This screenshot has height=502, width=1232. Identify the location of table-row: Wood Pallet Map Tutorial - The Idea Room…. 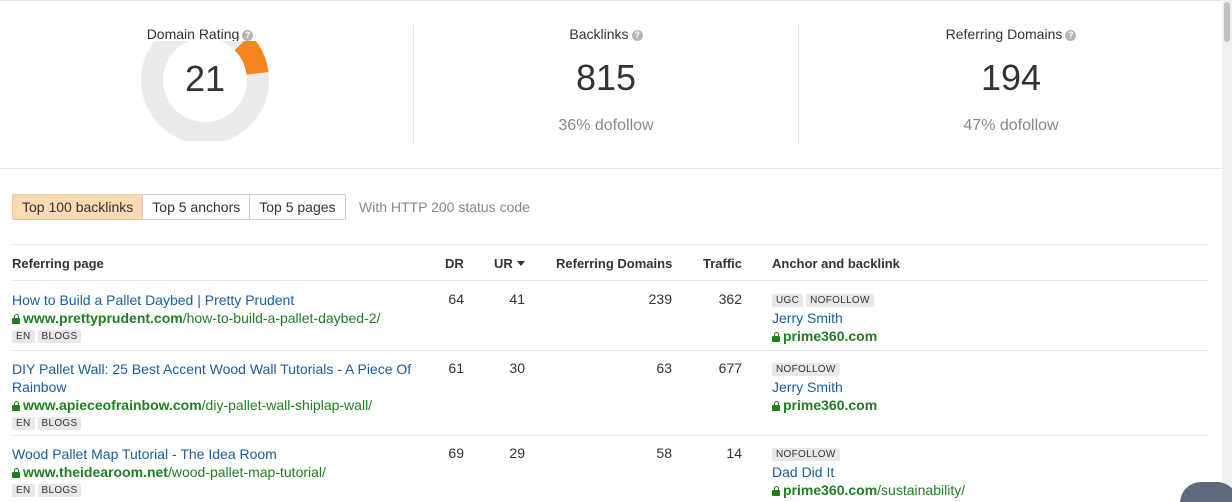
(610, 469).